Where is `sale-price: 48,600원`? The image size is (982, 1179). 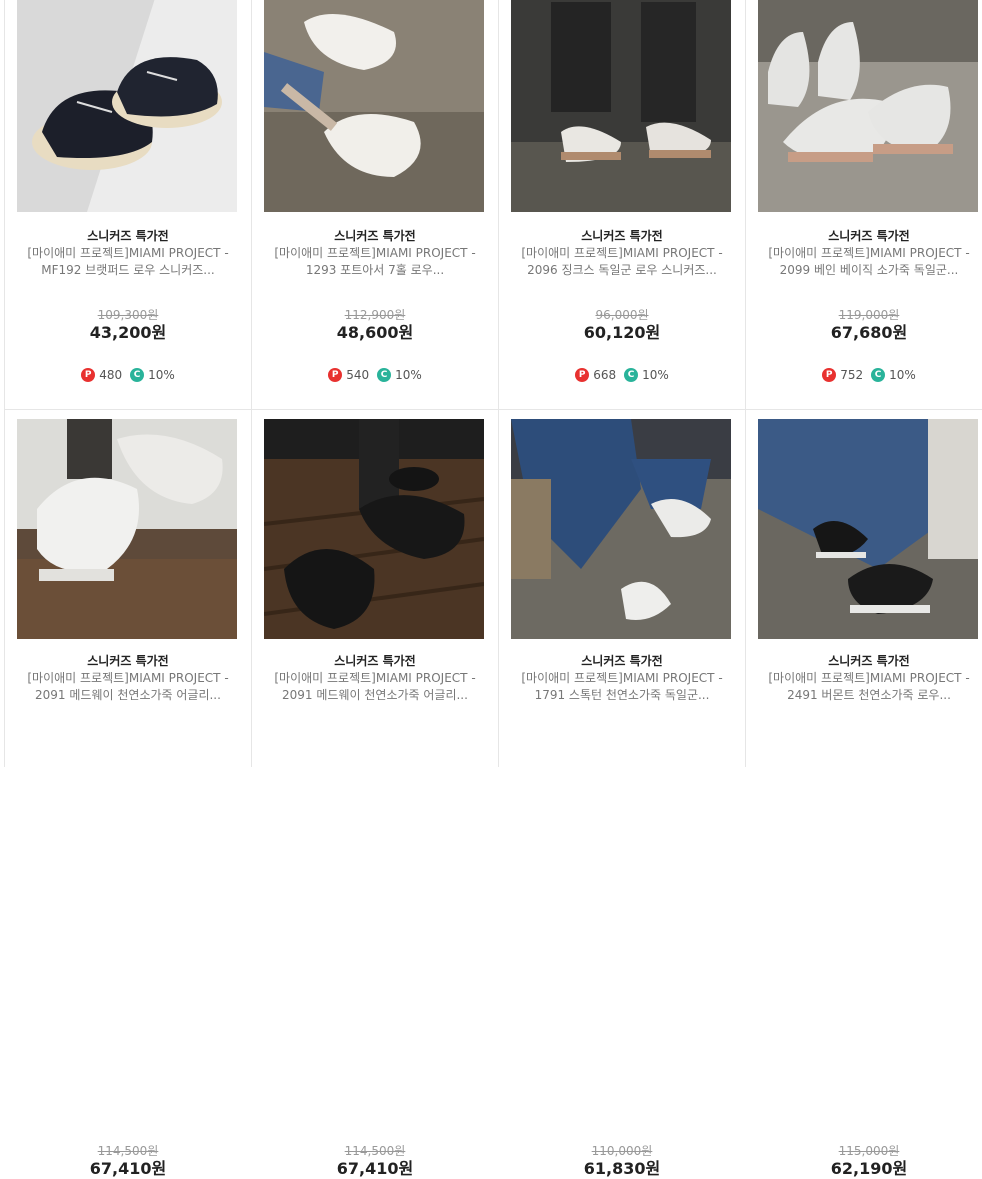
sale-price: 48,600원 is located at coordinates (375, 332).